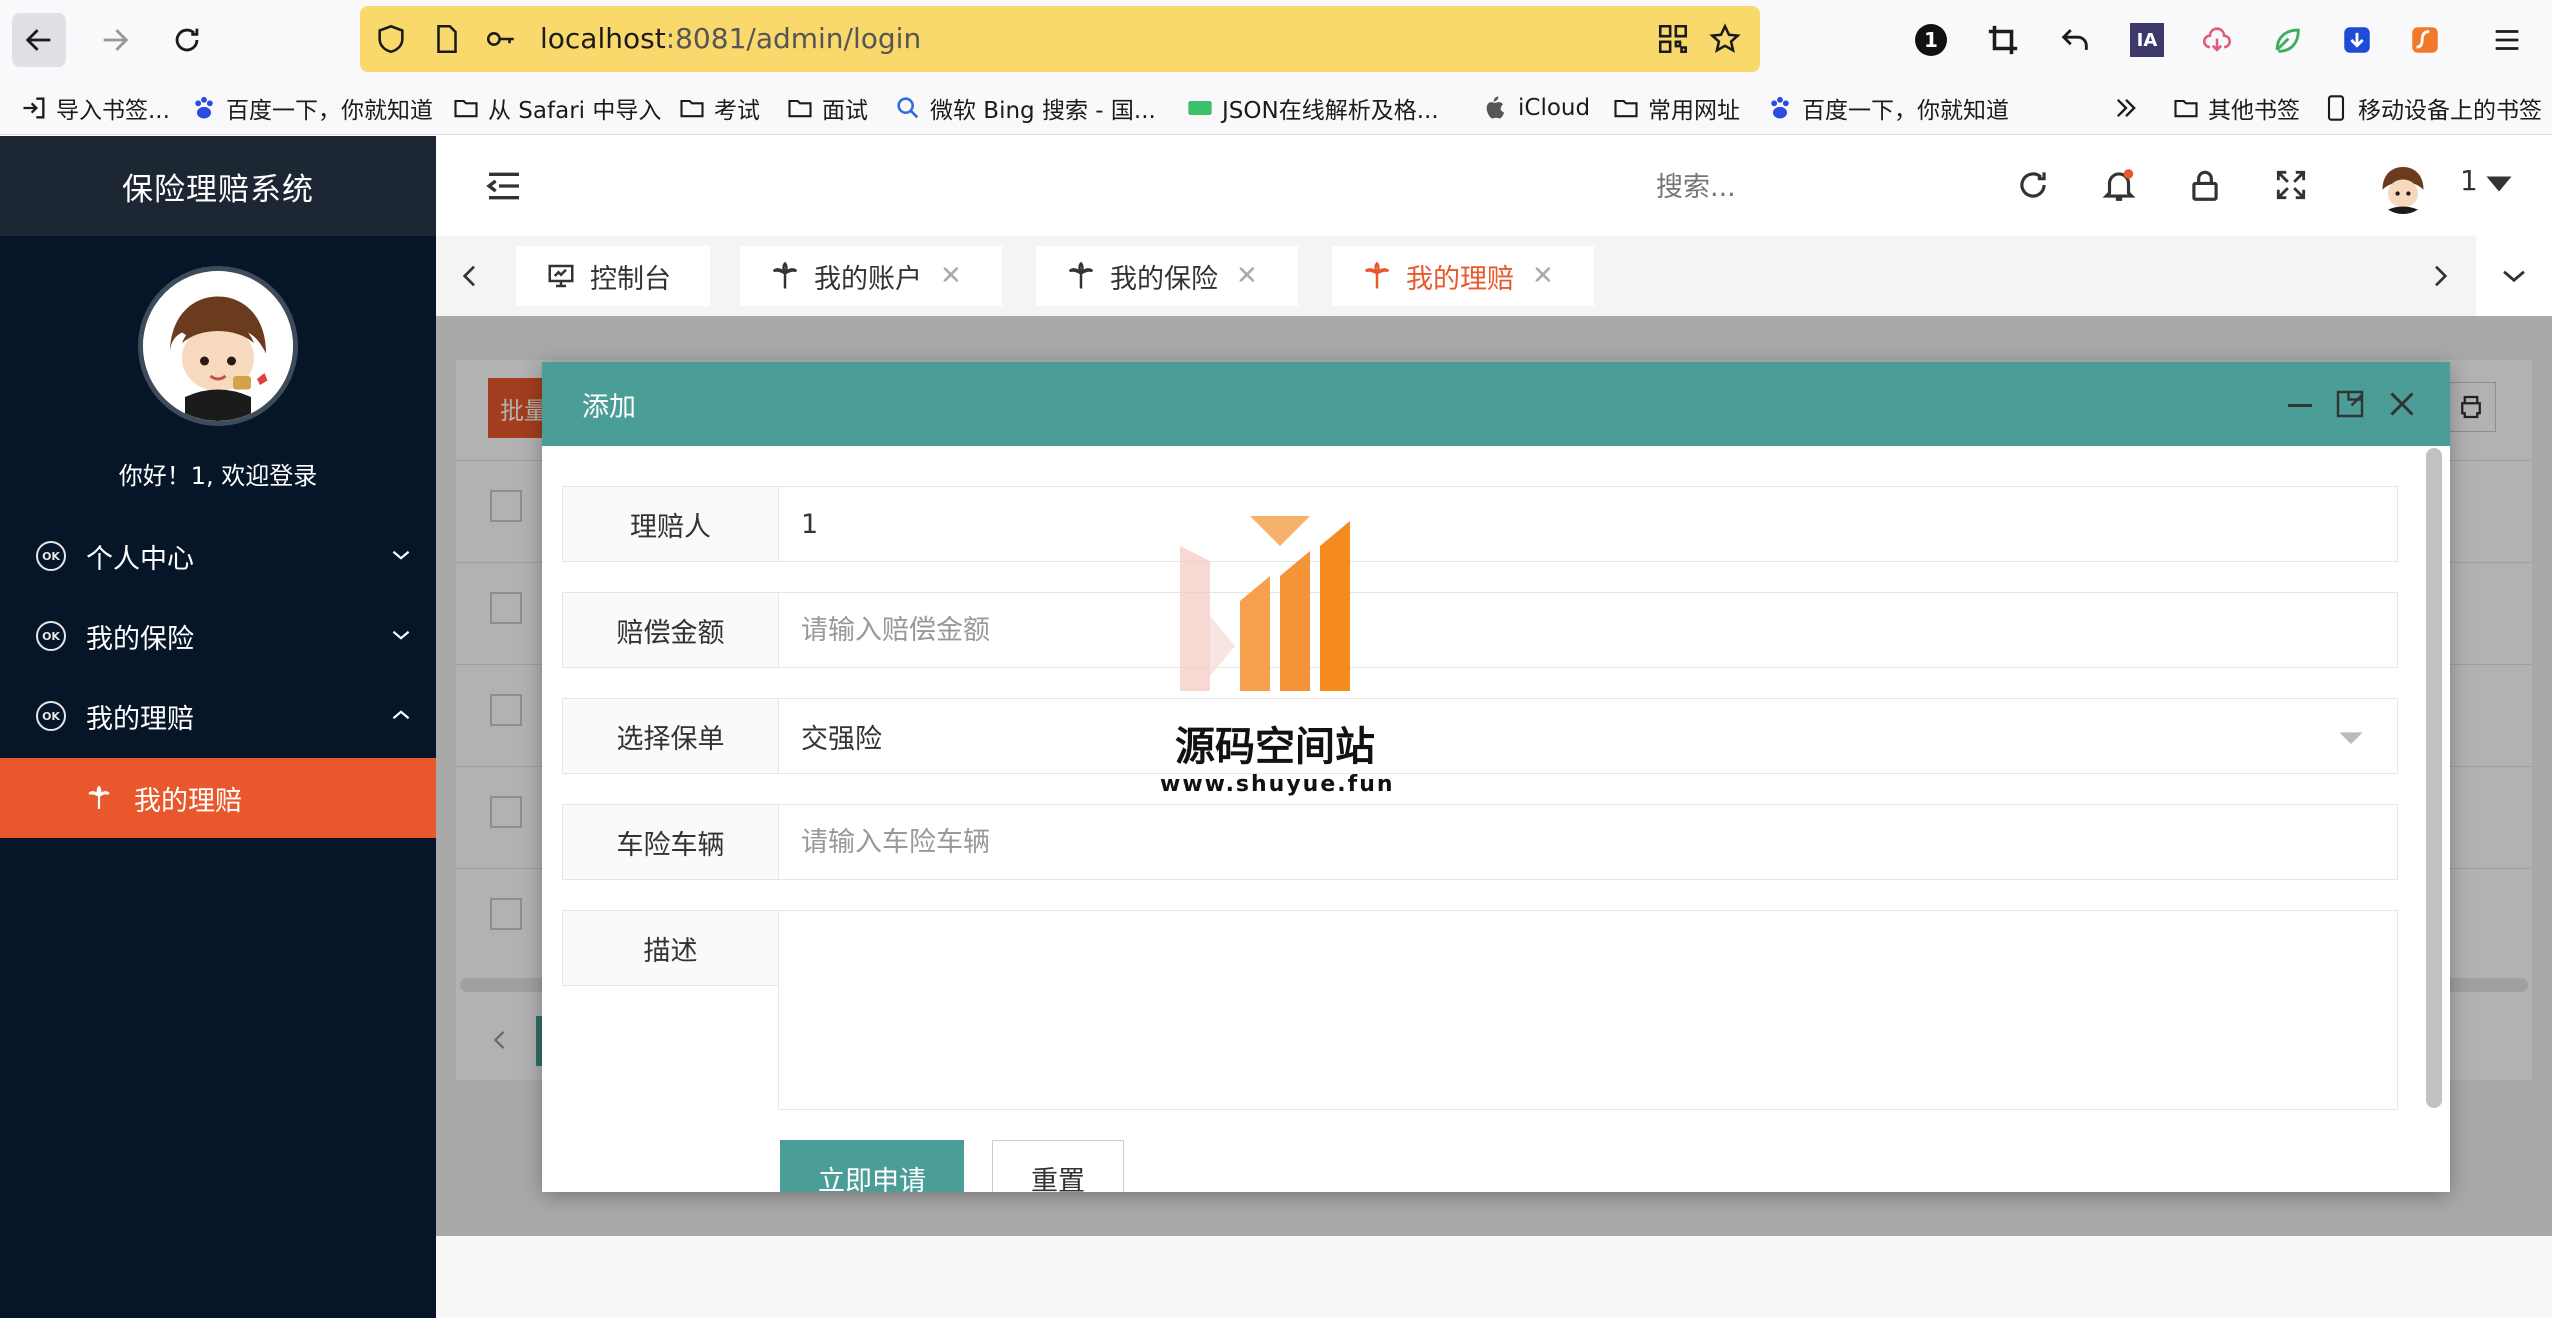 This screenshot has width=2552, height=1318. Describe the element at coordinates (2434, 778) in the screenshot. I see `dialog-scrollbar` at that location.